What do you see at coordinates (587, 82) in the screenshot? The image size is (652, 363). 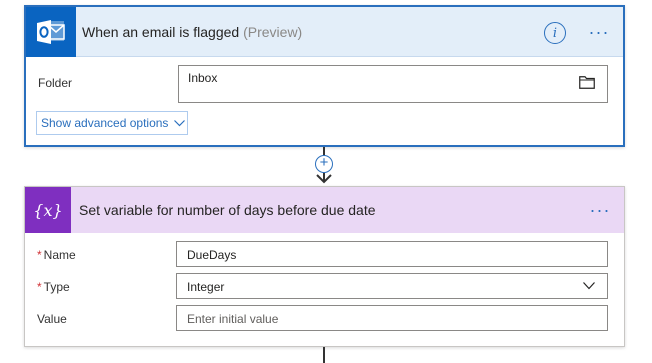 I see `folder-icon` at bounding box center [587, 82].